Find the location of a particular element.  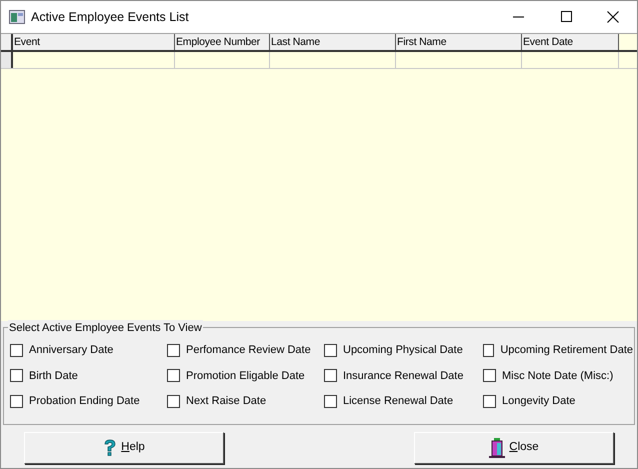

close-icon is located at coordinates (613, 17).